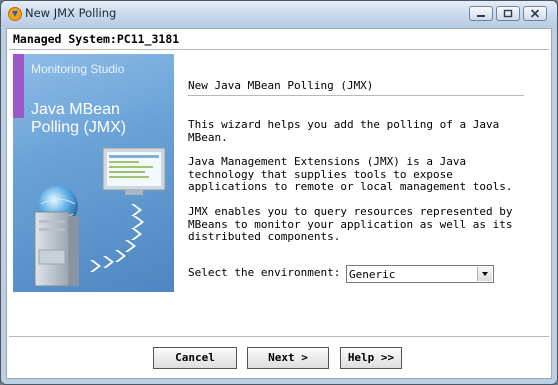 This screenshot has width=558, height=385. What do you see at coordinates (288, 358) in the screenshot?
I see `next-button: Next >` at bounding box center [288, 358].